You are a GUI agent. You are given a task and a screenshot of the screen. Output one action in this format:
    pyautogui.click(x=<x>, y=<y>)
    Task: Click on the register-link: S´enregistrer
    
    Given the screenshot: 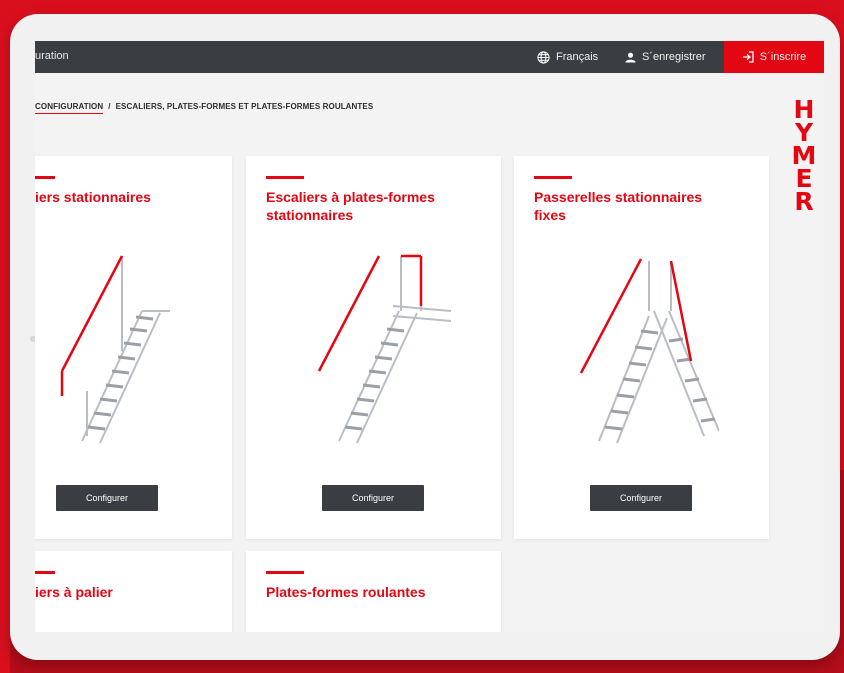 What is the action you would take?
    pyautogui.click(x=665, y=57)
    